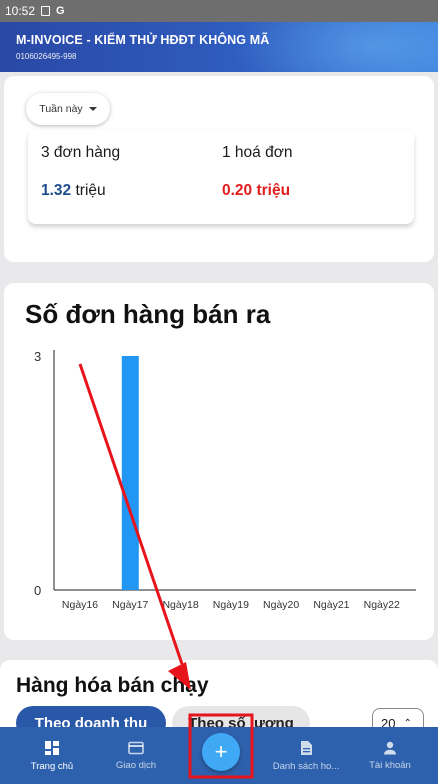 The width and height of the screenshot is (438, 784). I want to click on nav-account: Tài khoản, so click(390, 755).